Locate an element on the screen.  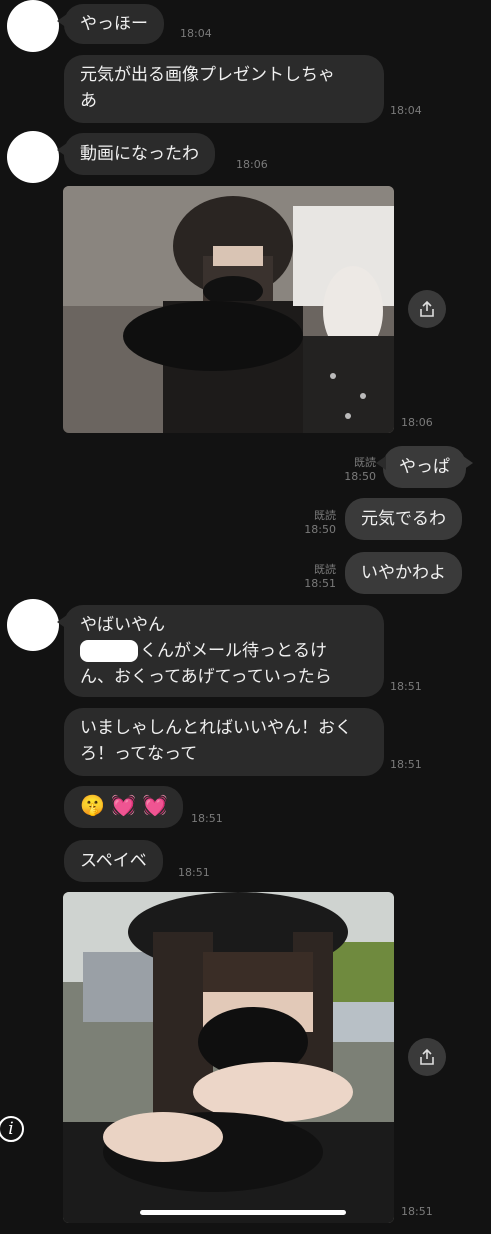
redacted-name is located at coordinates (109, 651).